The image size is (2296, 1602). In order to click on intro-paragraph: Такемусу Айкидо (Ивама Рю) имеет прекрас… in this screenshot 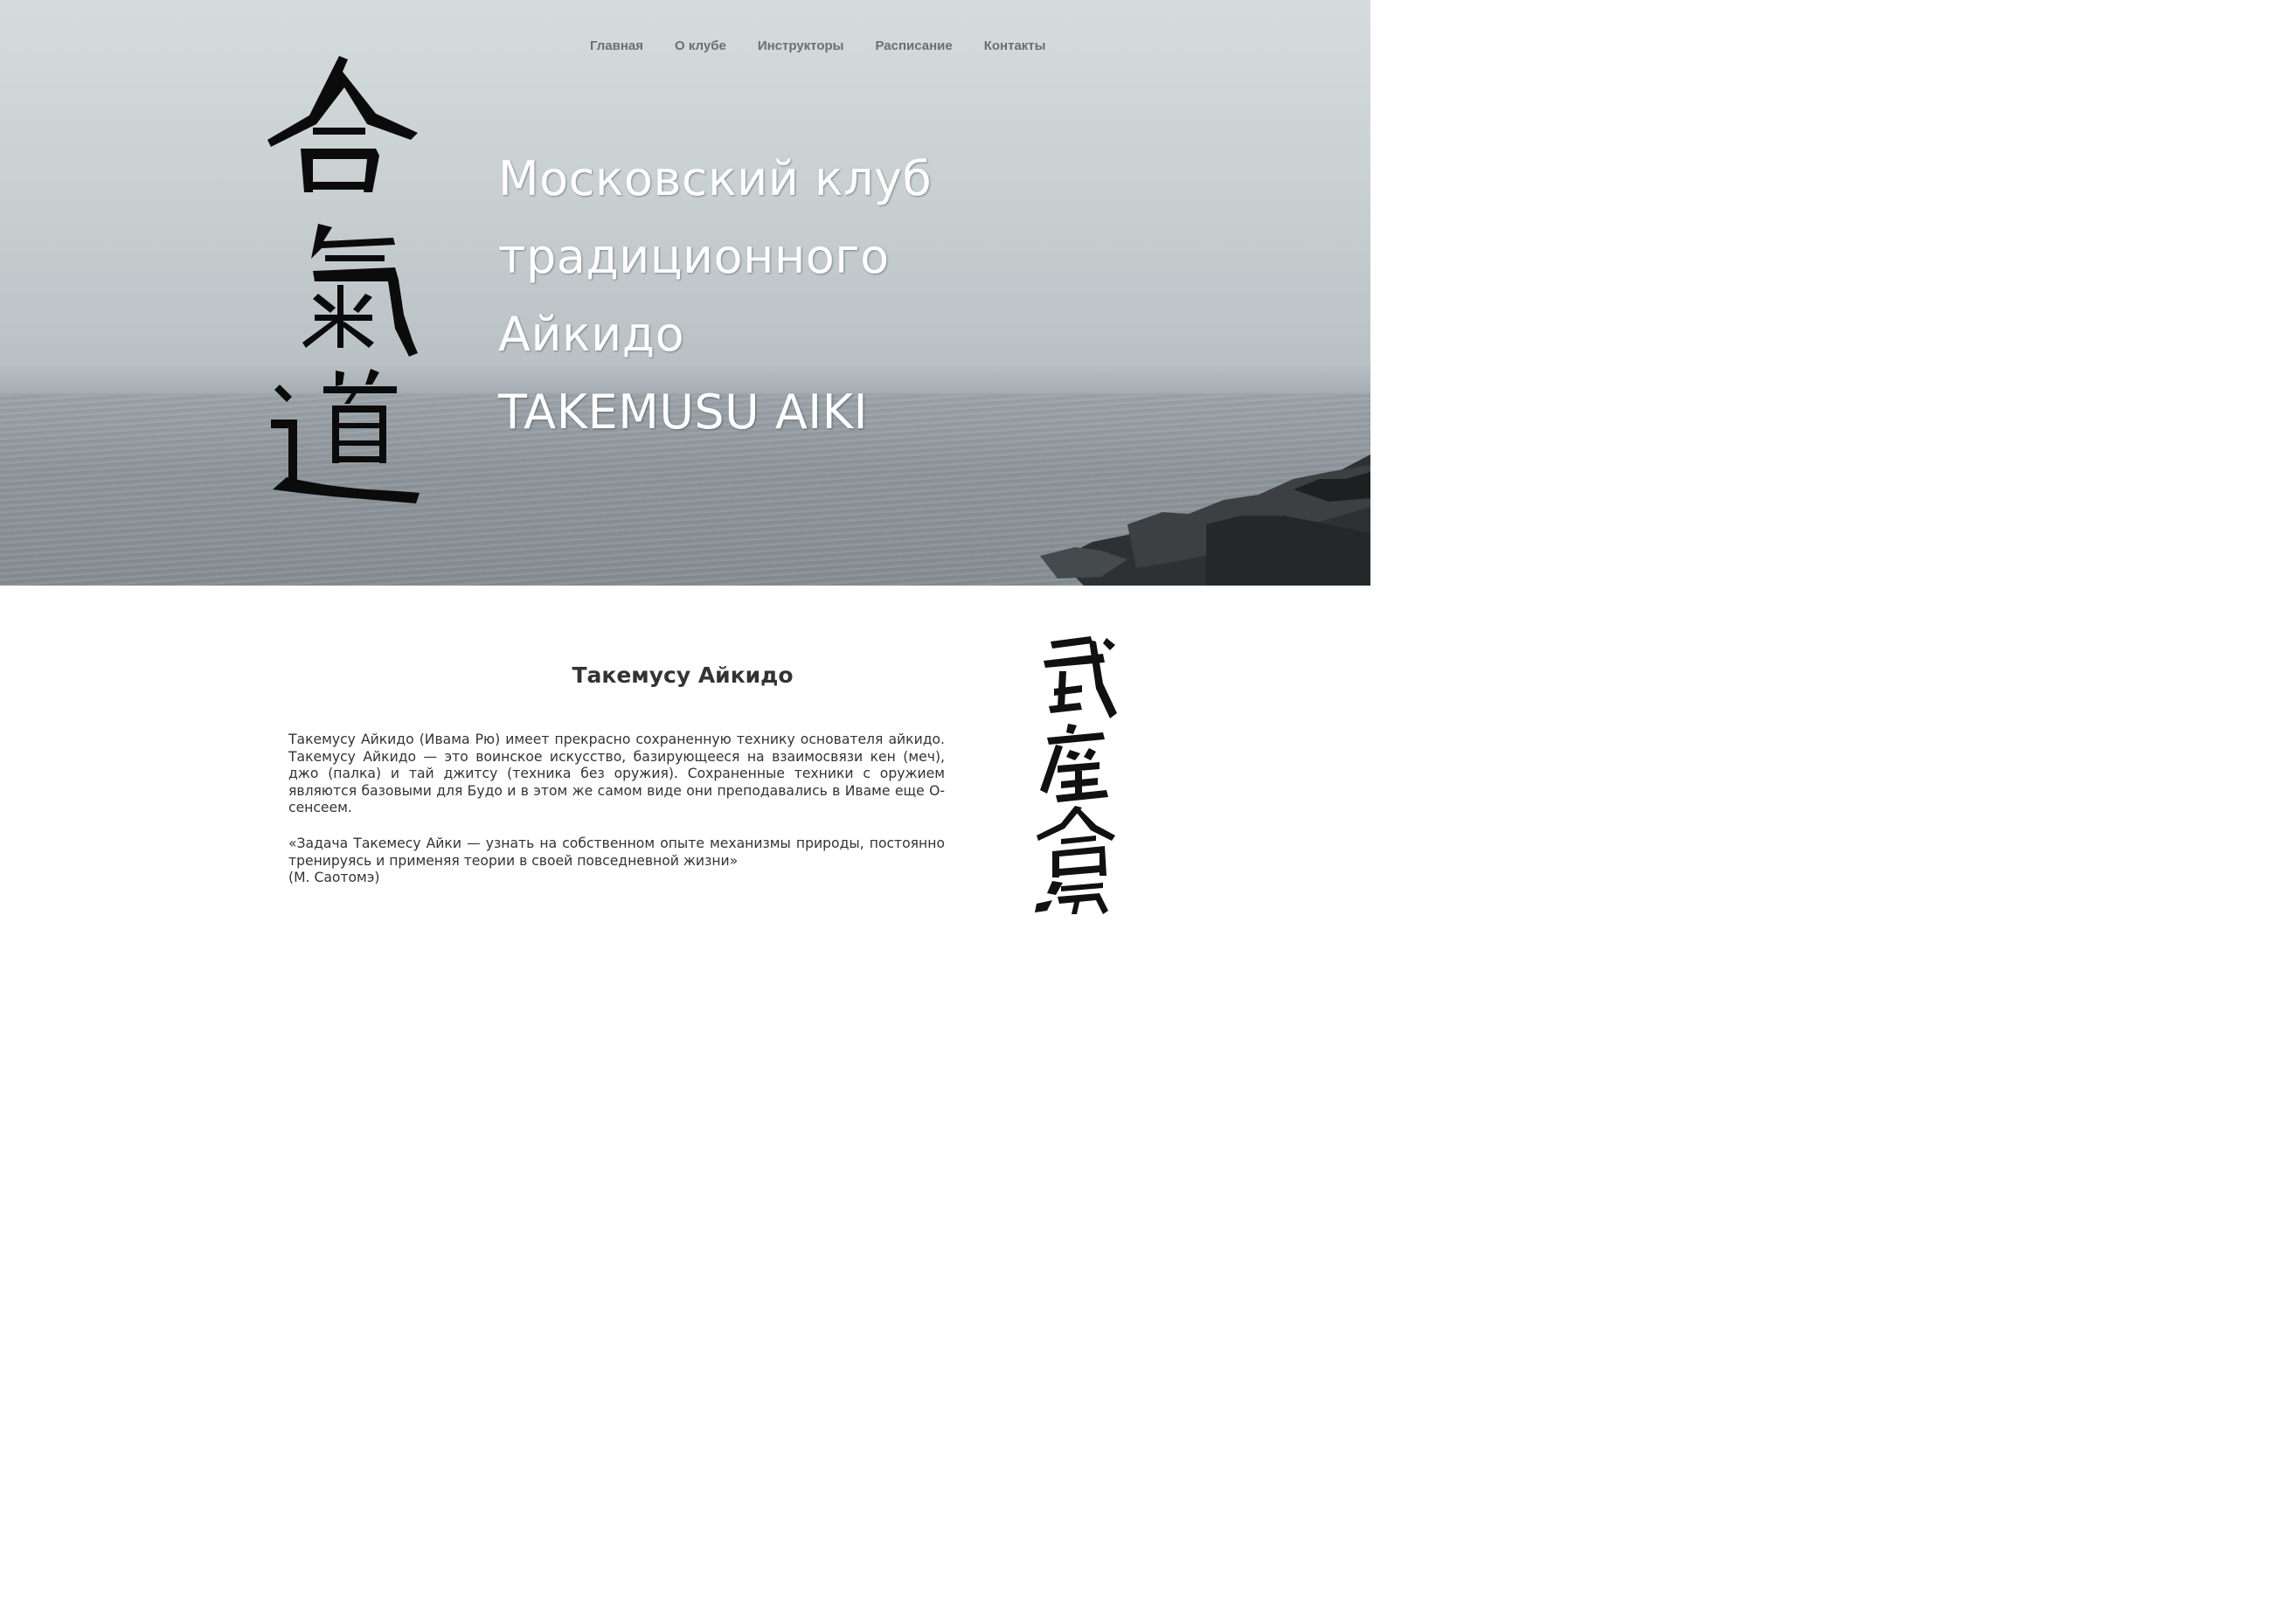, I will do `click(616, 774)`.